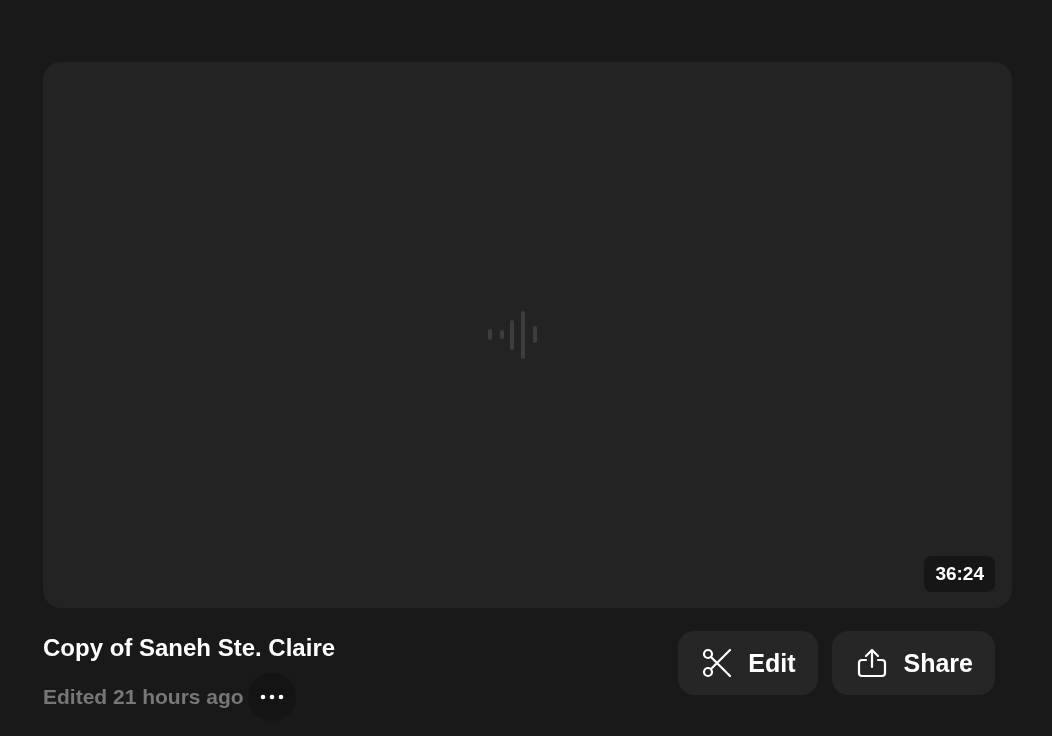 This screenshot has width=1052, height=736. Describe the element at coordinates (271, 697) in the screenshot. I see `ellipsis-icon` at that location.